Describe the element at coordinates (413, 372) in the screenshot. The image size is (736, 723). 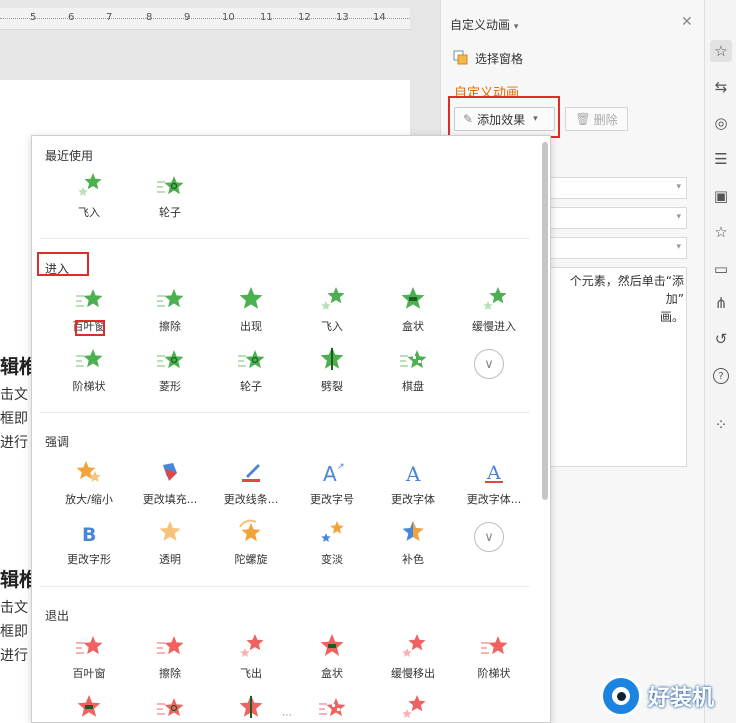
I see `effect-item: 棋盘` at that location.